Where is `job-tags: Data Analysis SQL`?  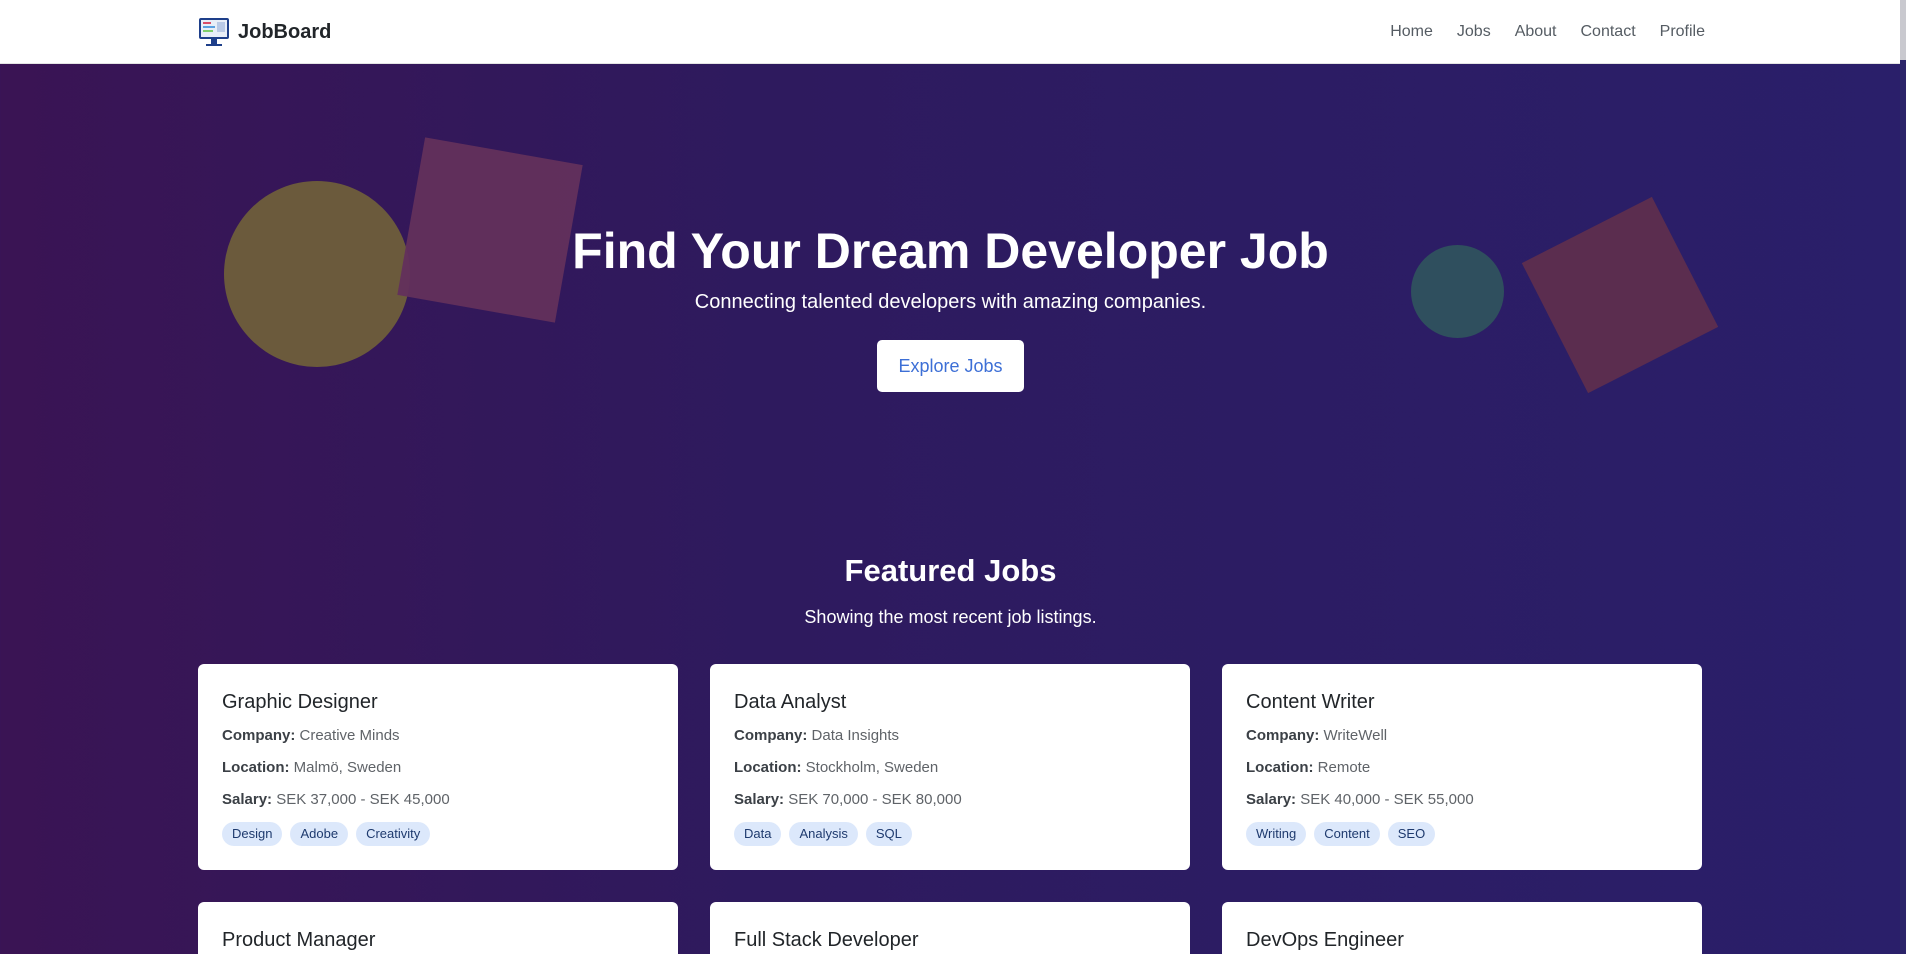
job-tags: Data Analysis SQL is located at coordinates (950, 834).